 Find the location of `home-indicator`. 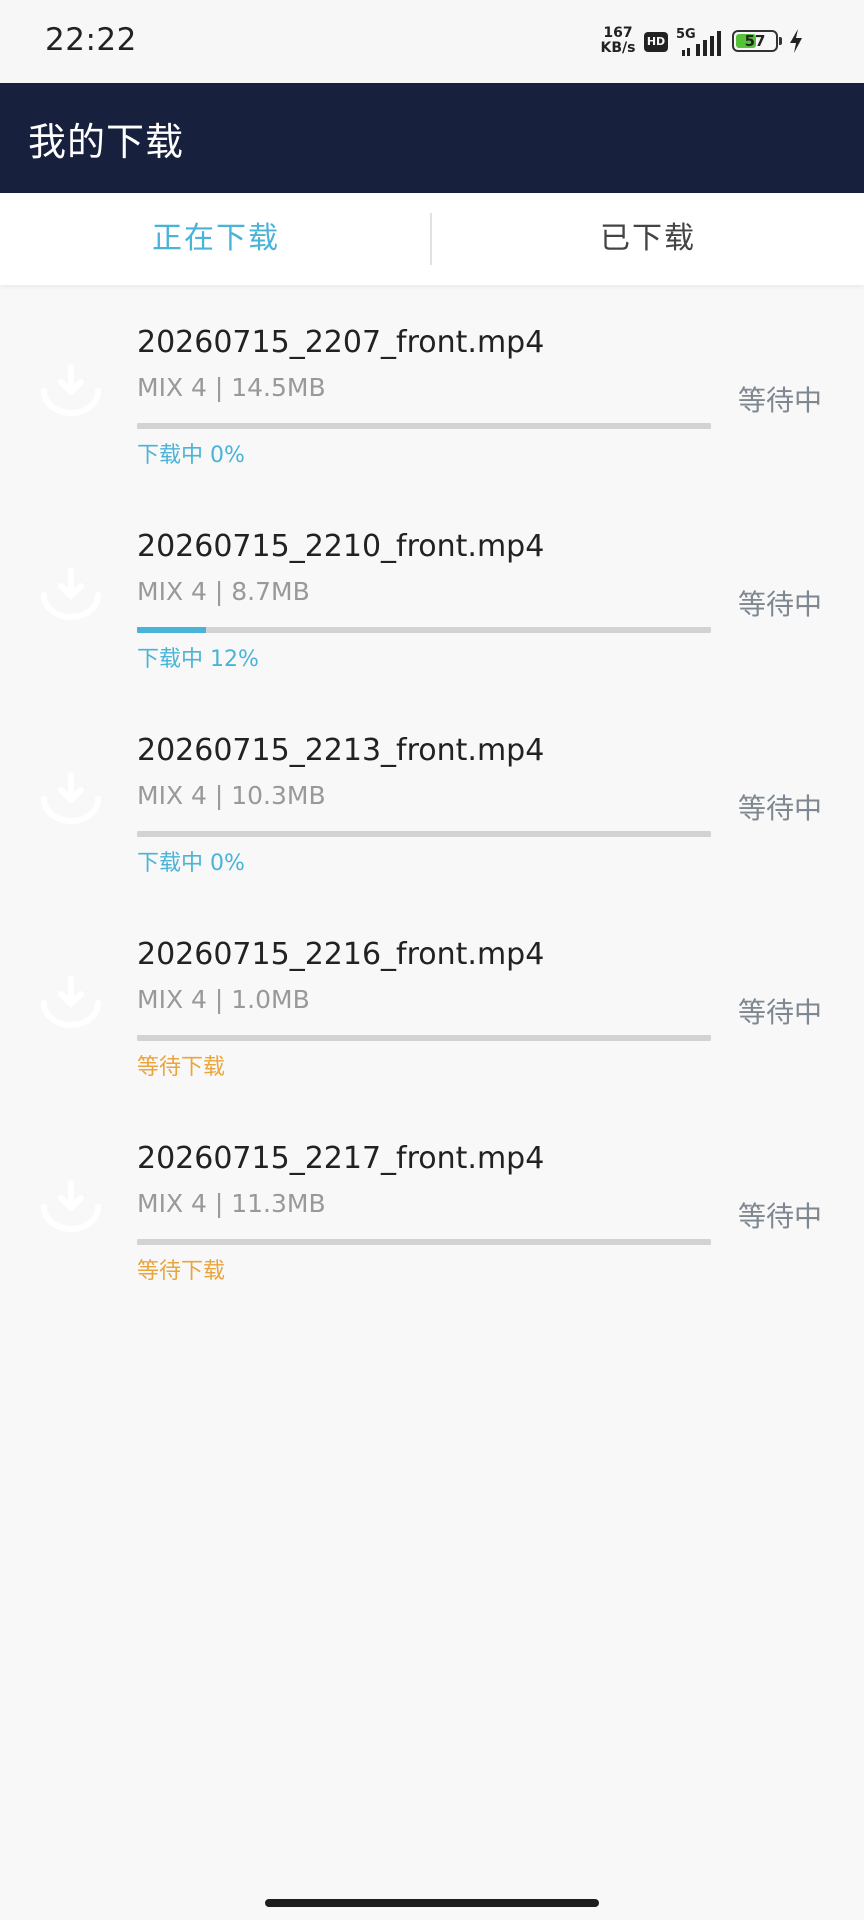

home-indicator is located at coordinates (432, 1903).